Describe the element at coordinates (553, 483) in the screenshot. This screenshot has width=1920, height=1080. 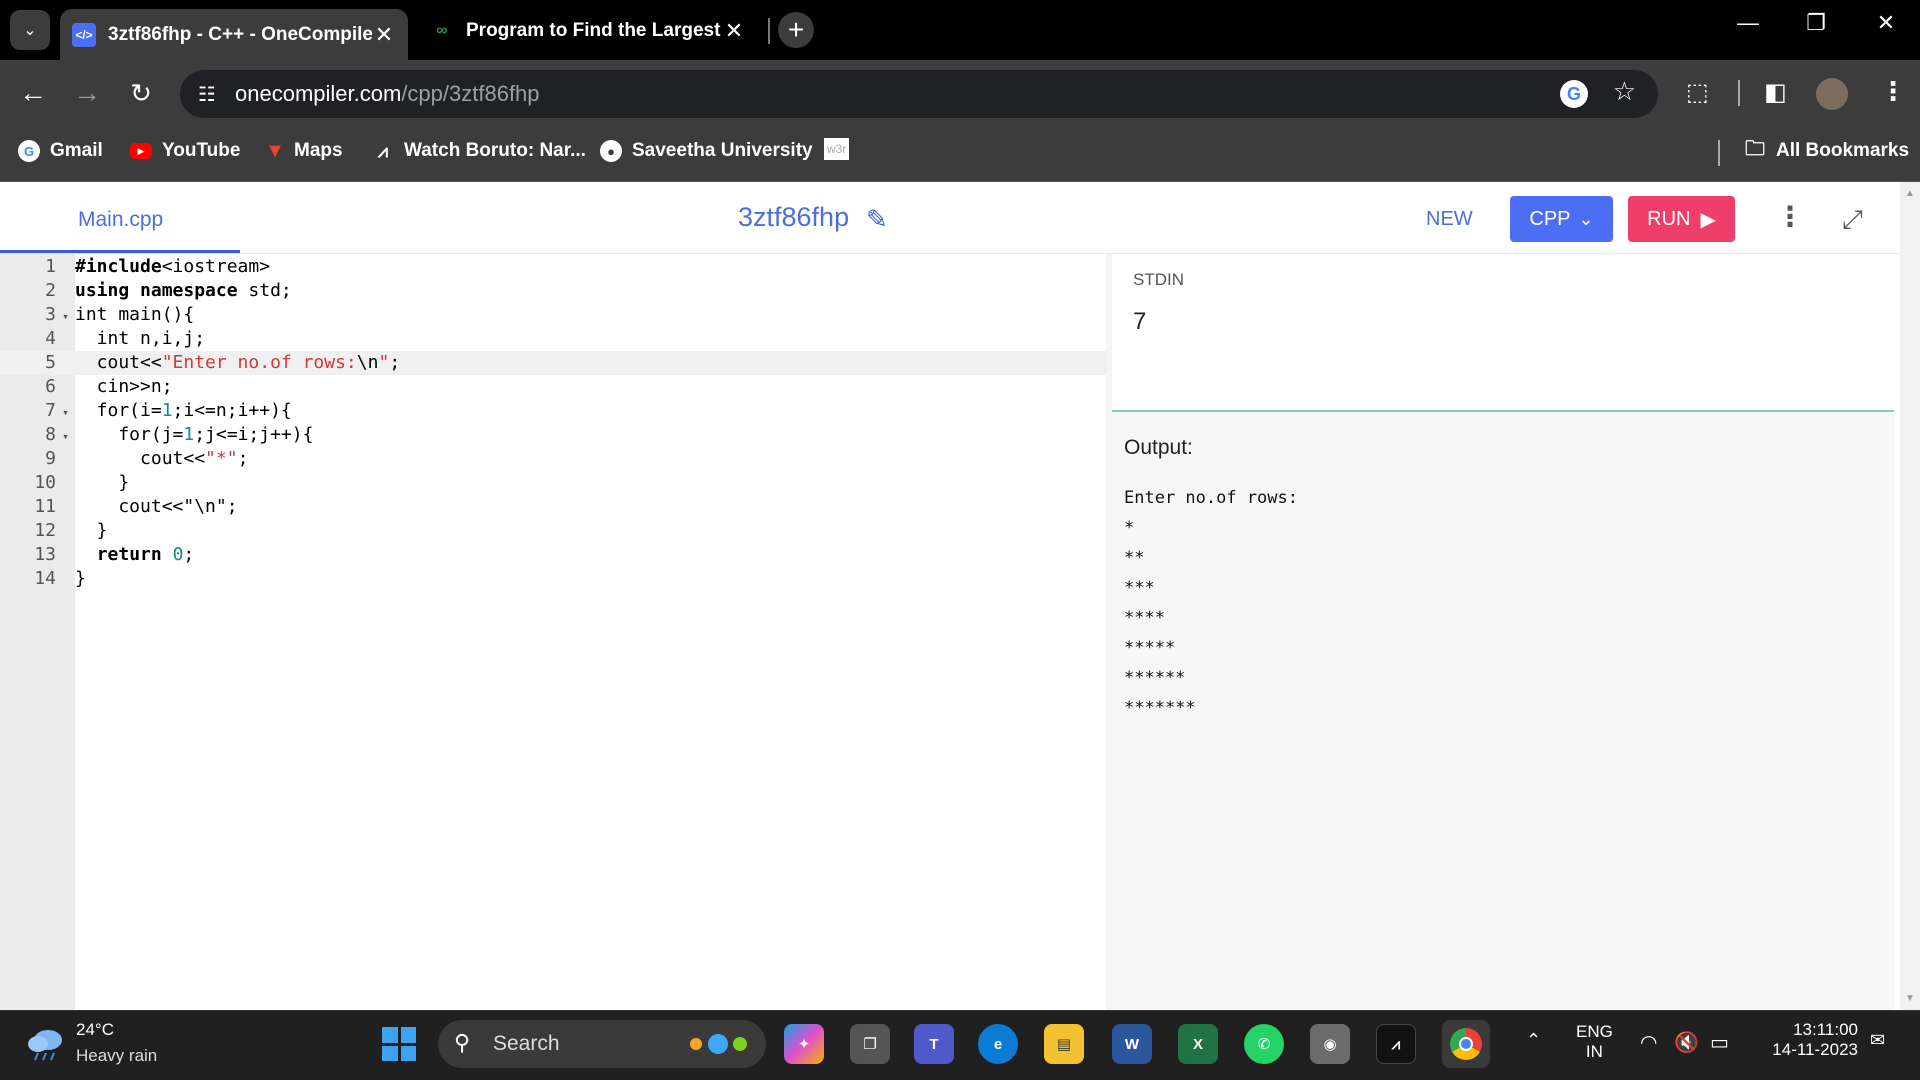
I see `code-line: 10 }` at that location.